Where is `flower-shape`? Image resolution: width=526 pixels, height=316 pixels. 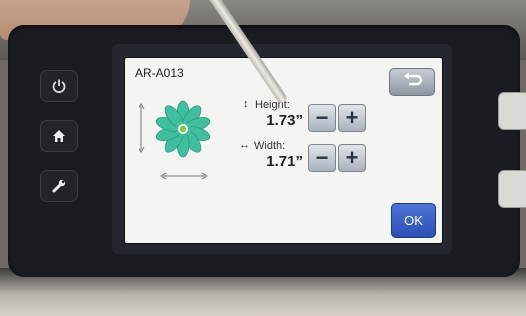 flower-shape is located at coordinates (183, 129).